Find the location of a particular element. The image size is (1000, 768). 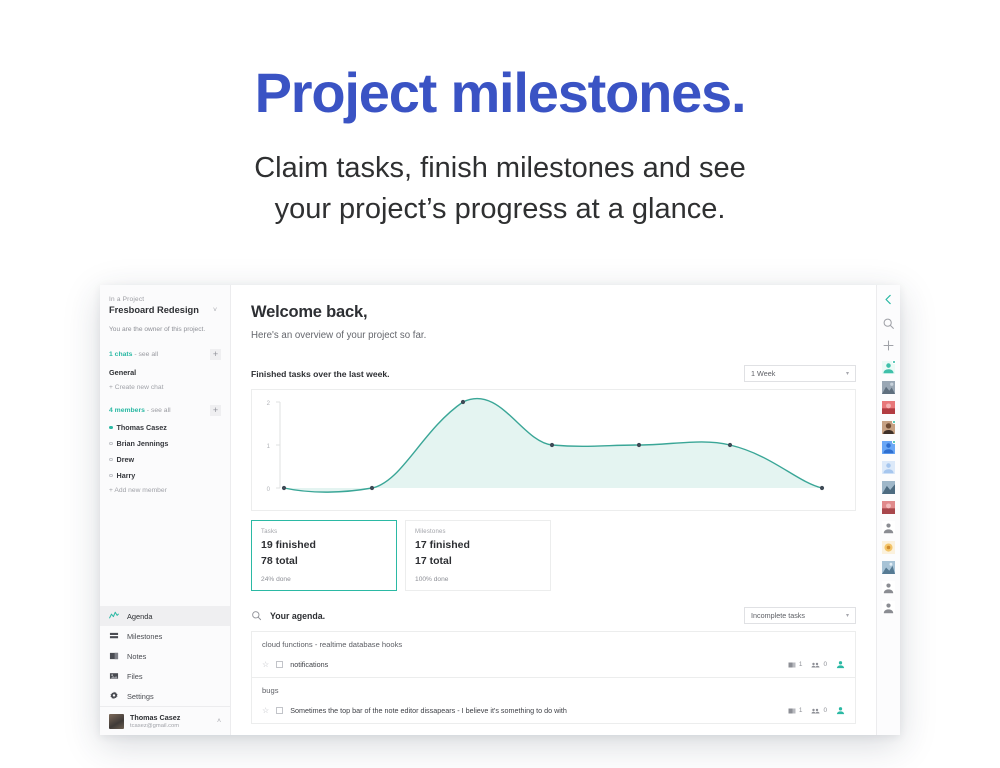

welcome-heading: Welcome back, is located at coordinates (309, 312).